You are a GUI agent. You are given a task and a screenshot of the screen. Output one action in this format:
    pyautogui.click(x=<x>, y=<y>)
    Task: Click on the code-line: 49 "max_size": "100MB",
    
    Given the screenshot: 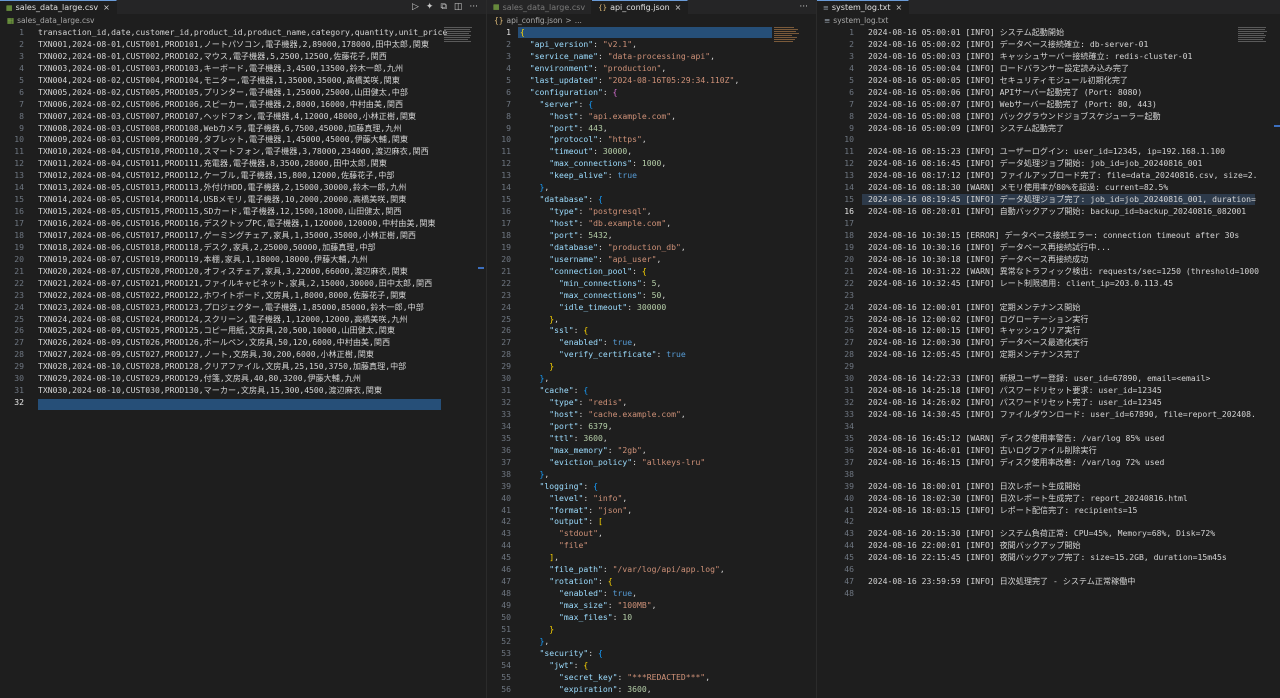 What is the action you would take?
    pyautogui.click(x=651, y=606)
    